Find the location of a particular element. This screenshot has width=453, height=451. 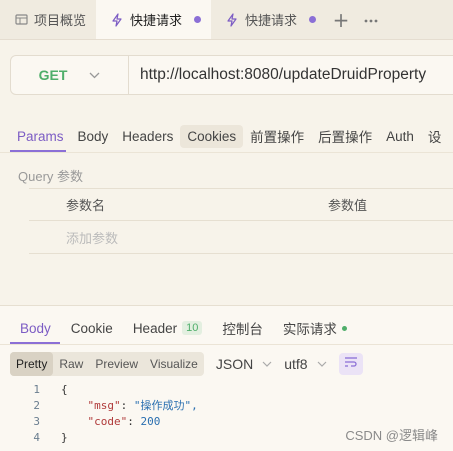

tab-quick-request-1: 快捷请求 is located at coordinates (154, 19).